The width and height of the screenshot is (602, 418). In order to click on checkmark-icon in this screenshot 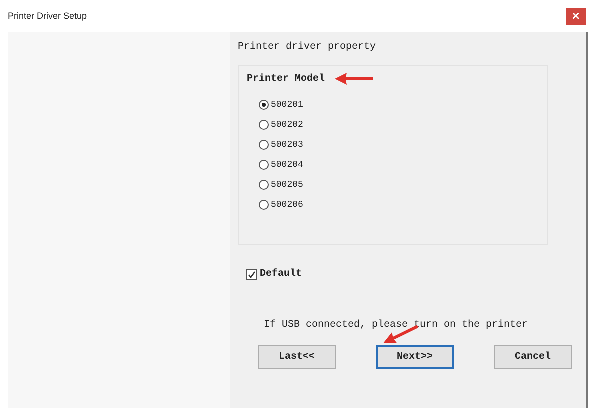, I will do `click(252, 274)`.